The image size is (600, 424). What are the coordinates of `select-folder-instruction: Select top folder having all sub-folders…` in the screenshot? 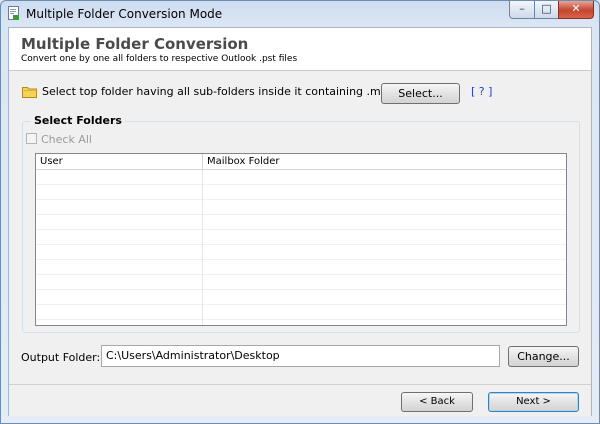 It's located at (231, 91).